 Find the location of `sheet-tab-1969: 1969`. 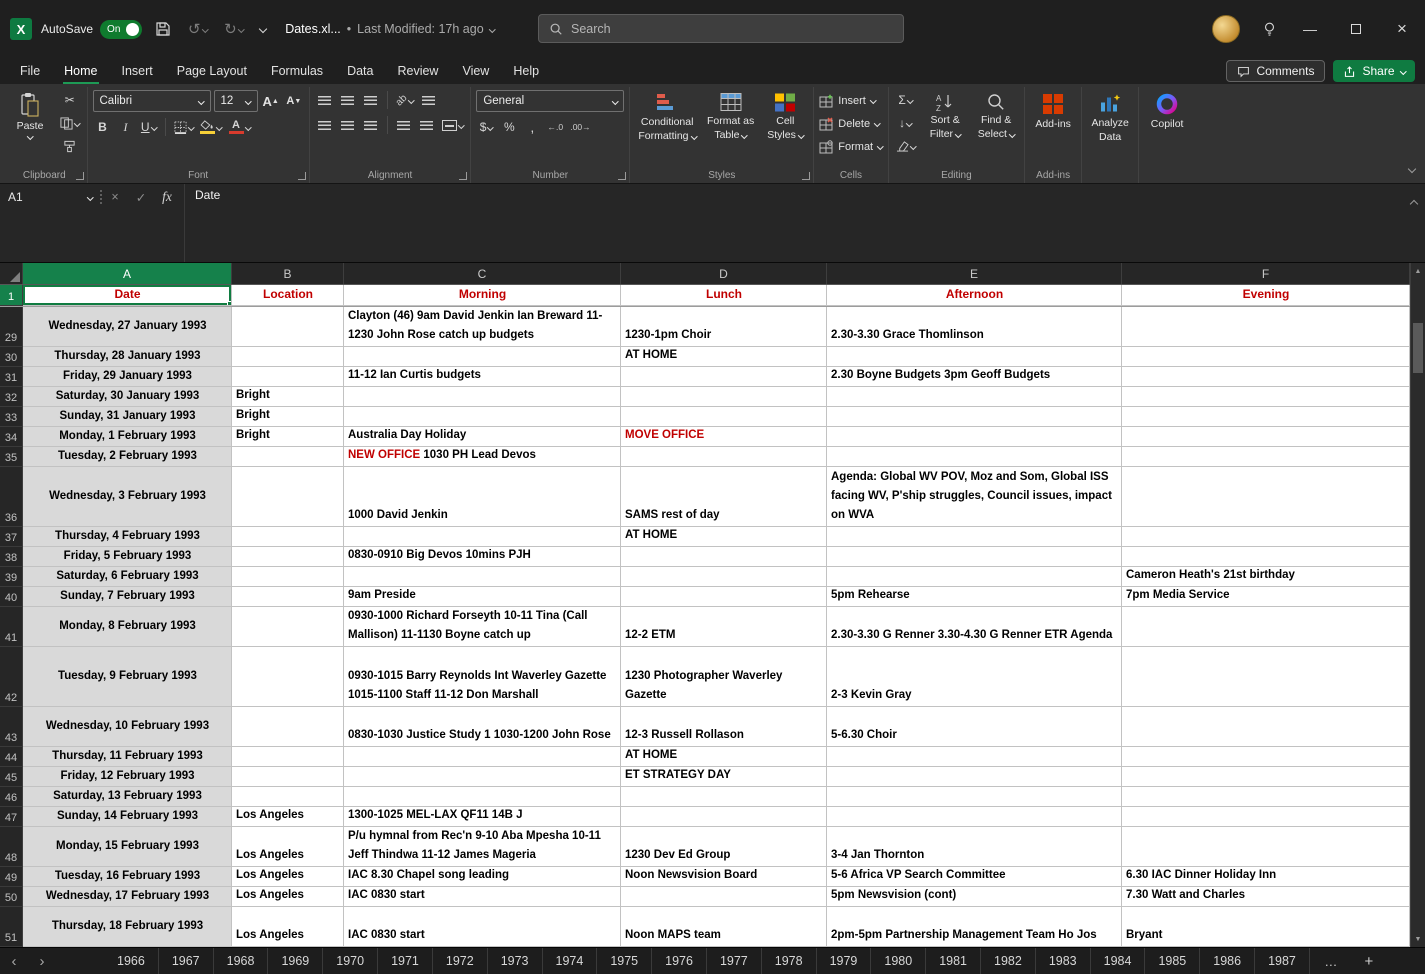

sheet-tab-1969: 1969 is located at coordinates (296, 961).